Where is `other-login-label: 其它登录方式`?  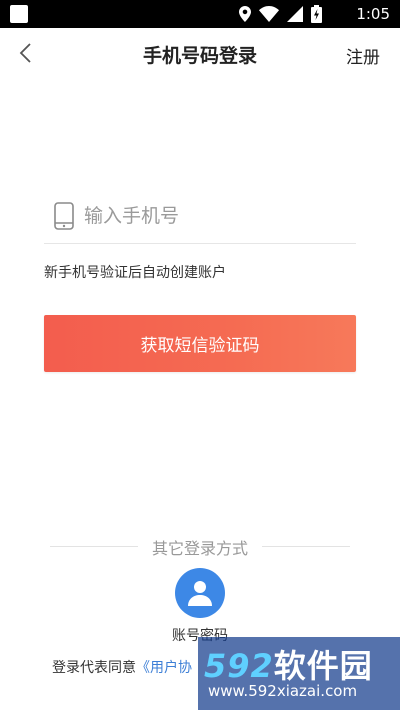
other-login-label: 其它登录方式 is located at coordinates (199, 548).